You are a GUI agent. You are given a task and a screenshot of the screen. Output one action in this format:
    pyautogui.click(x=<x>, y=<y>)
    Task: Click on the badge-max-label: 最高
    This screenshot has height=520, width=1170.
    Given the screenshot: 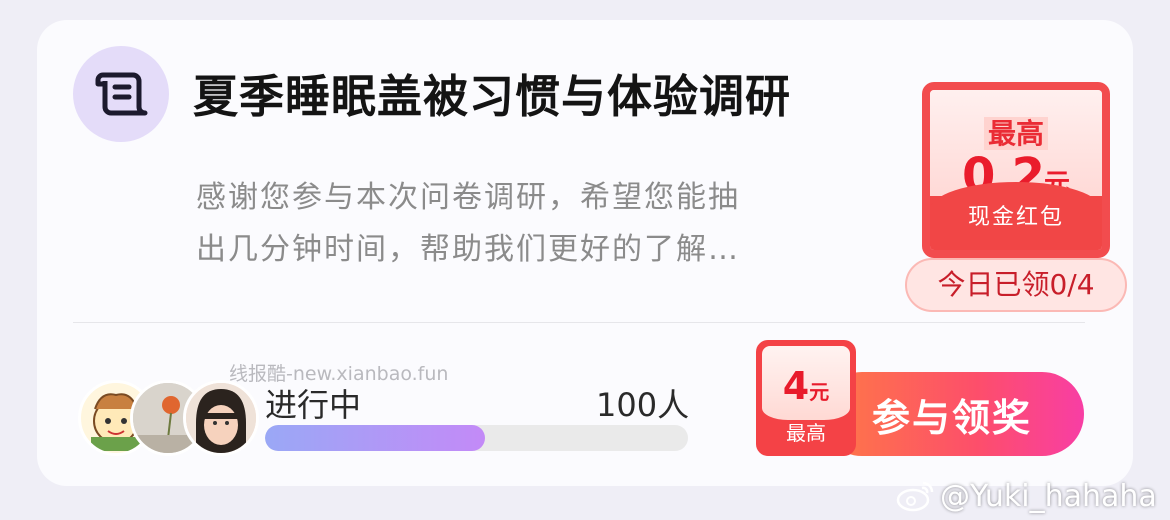 What is the action you would take?
    pyautogui.click(x=1015, y=133)
    